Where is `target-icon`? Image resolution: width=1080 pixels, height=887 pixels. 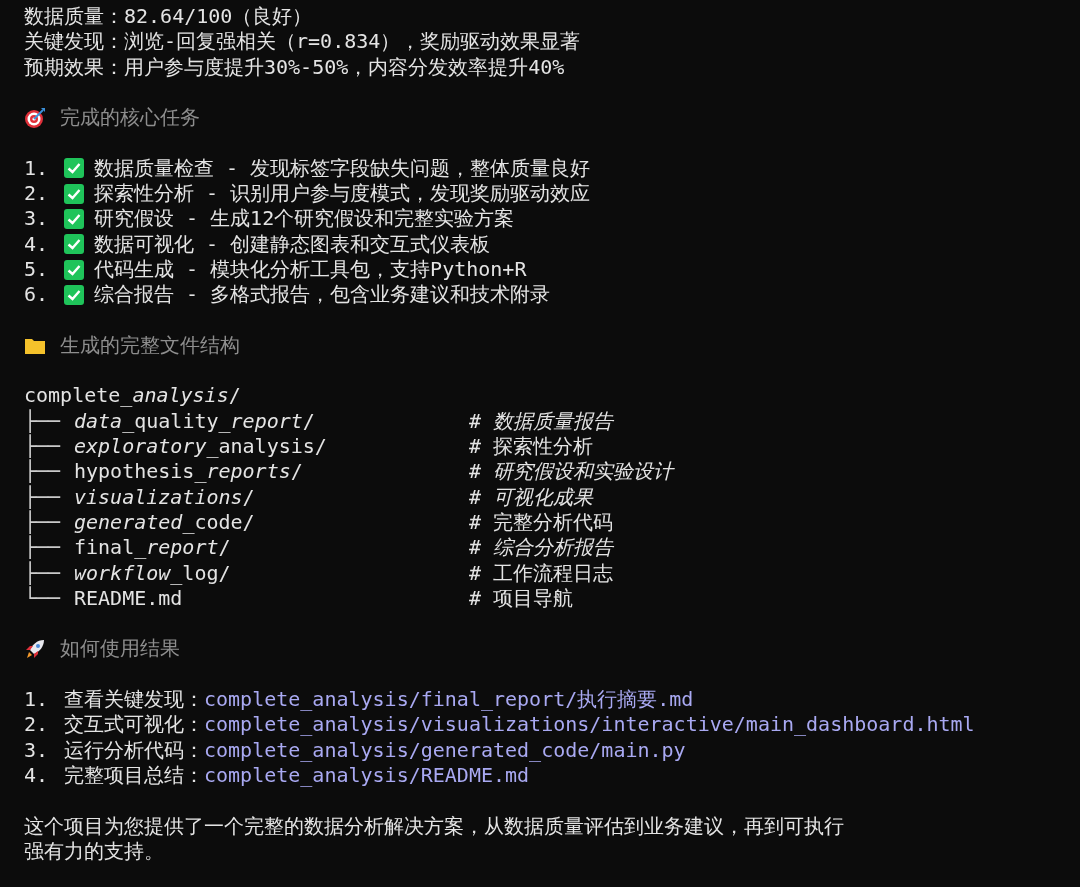 target-icon is located at coordinates (35, 117).